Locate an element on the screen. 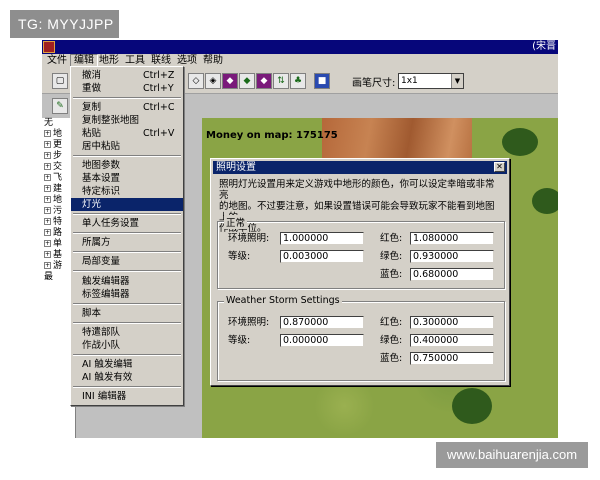 The width and height of the screenshot is (600, 480). tool-cube-icon: ■ is located at coordinates (322, 81).